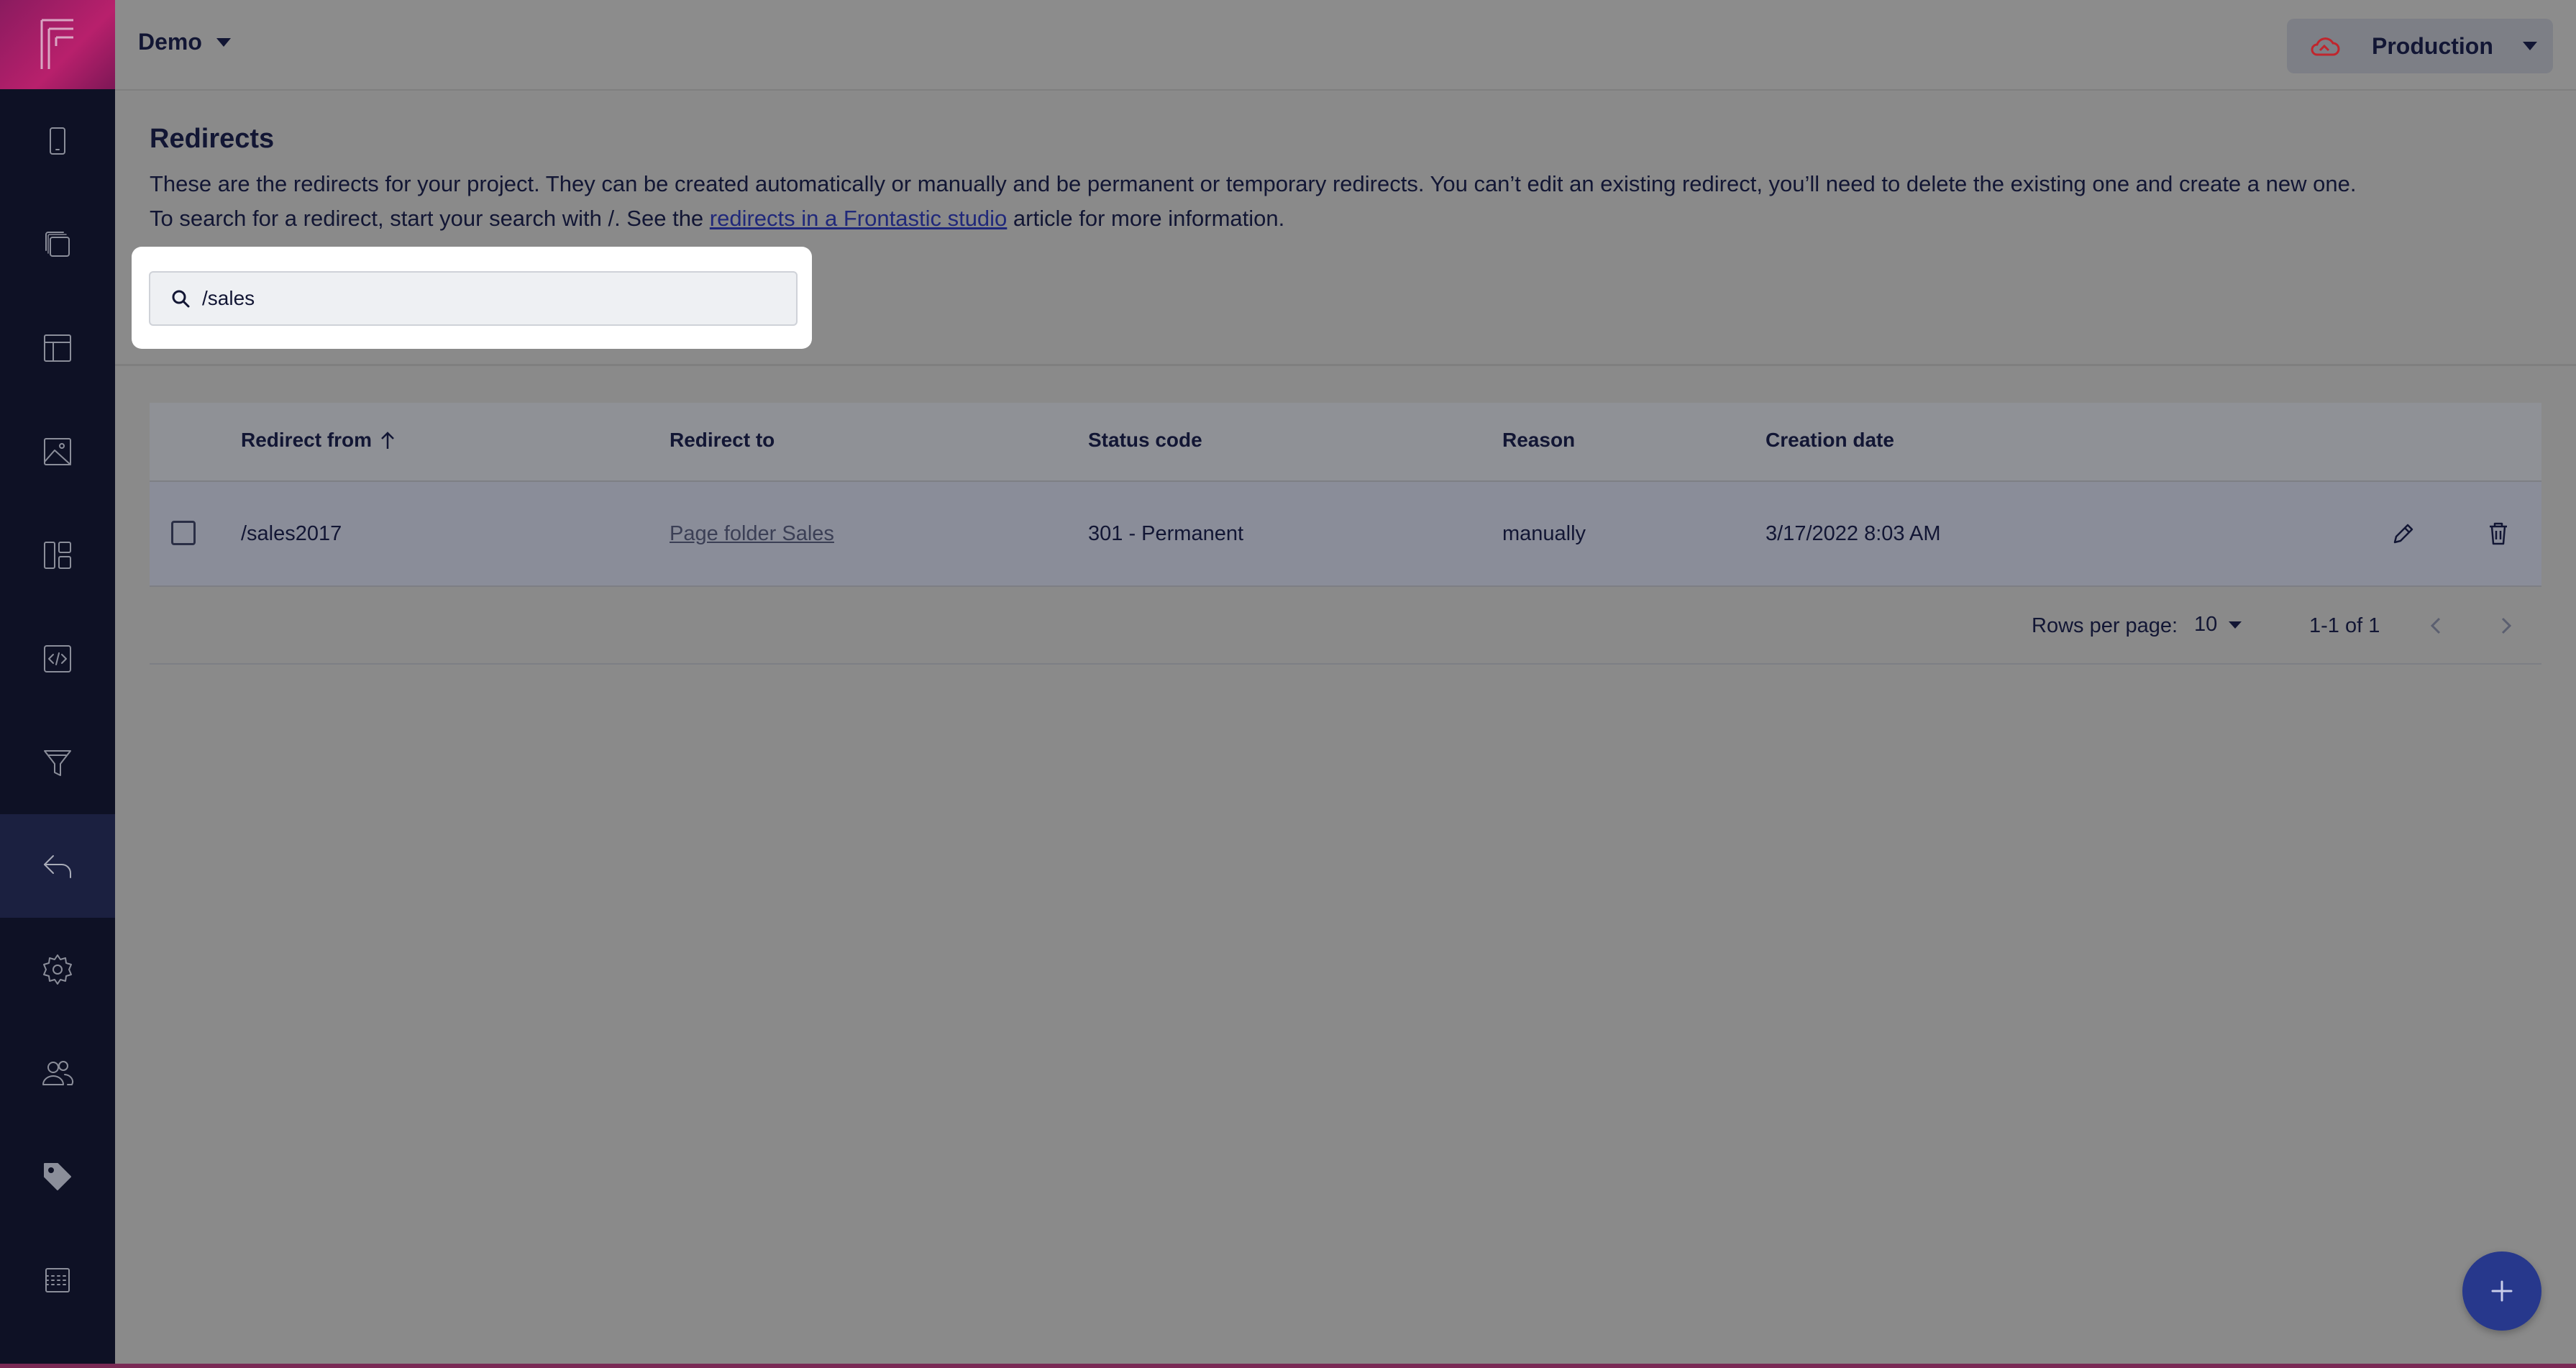  I want to click on image-icon, so click(57, 451).